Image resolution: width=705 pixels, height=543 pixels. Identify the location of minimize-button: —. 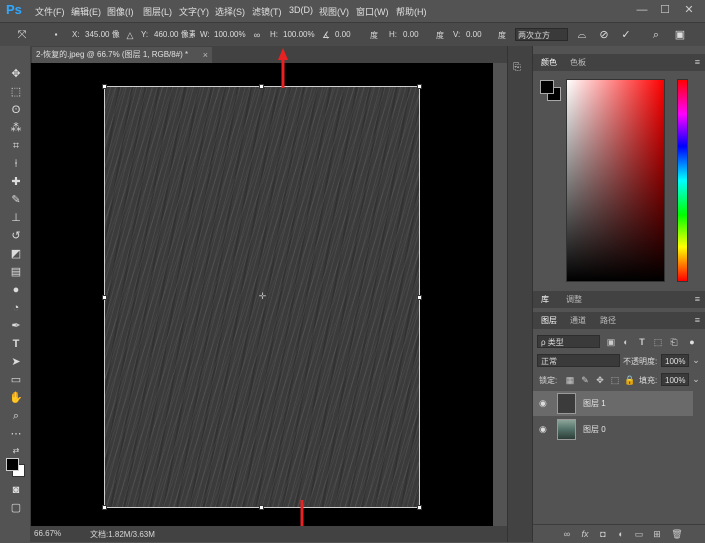
(642, 10).